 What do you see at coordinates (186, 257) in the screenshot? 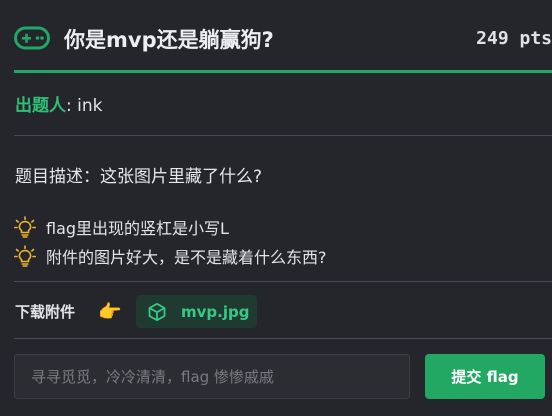
I see `hint-text: 附件的图片好大，是不是藏着什么东西?` at bounding box center [186, 257].